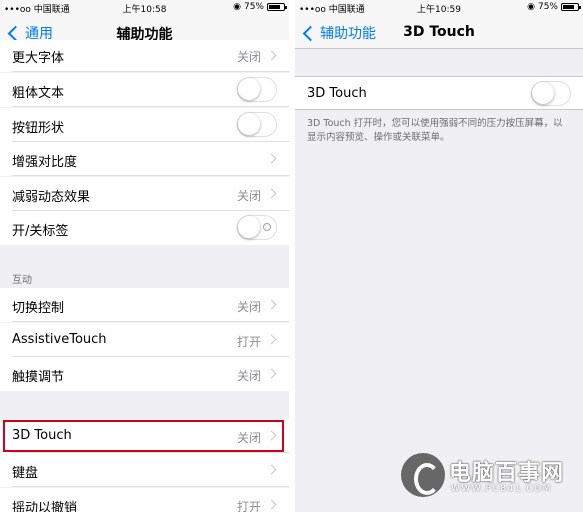 The width and height of the screenshot is (583, 512). I want to click on row-label: 减弱动态效果, so click(51, 197).